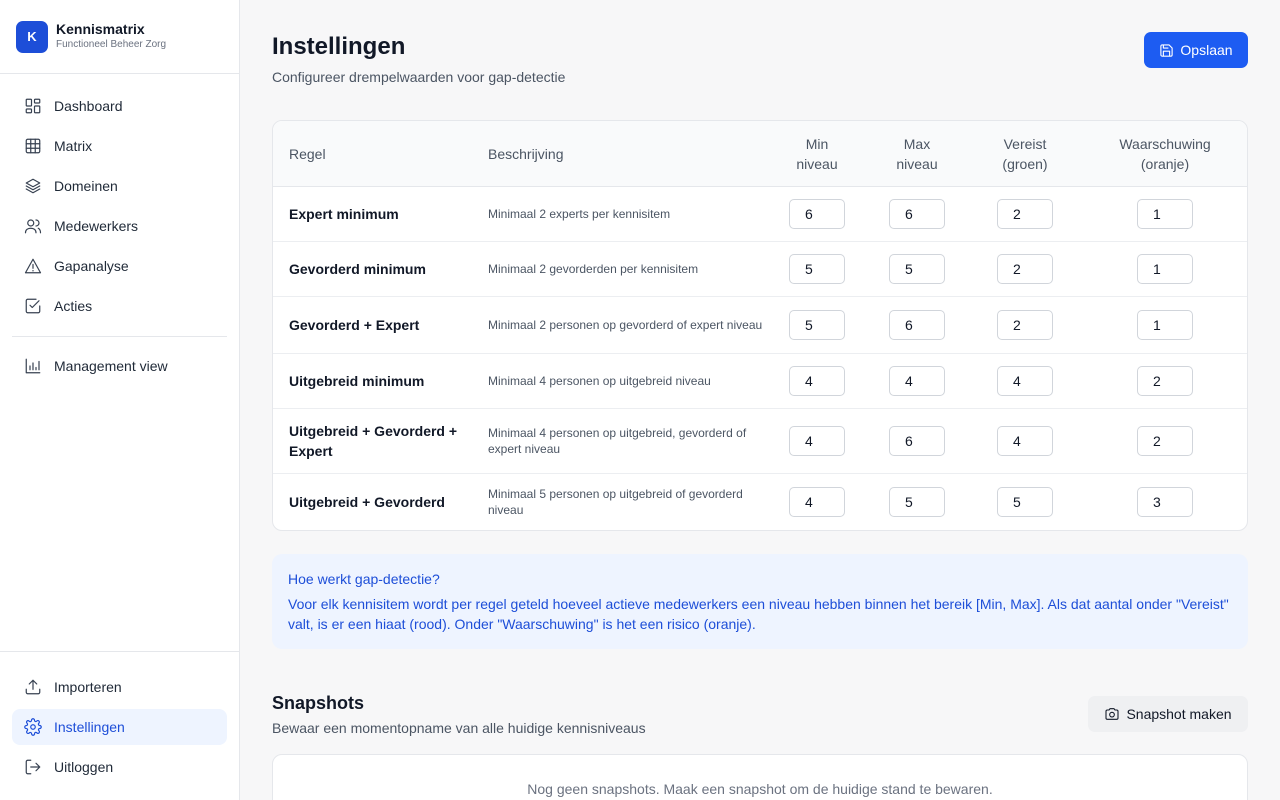  I want to click on warning-input: 3, so click(1165, 502).